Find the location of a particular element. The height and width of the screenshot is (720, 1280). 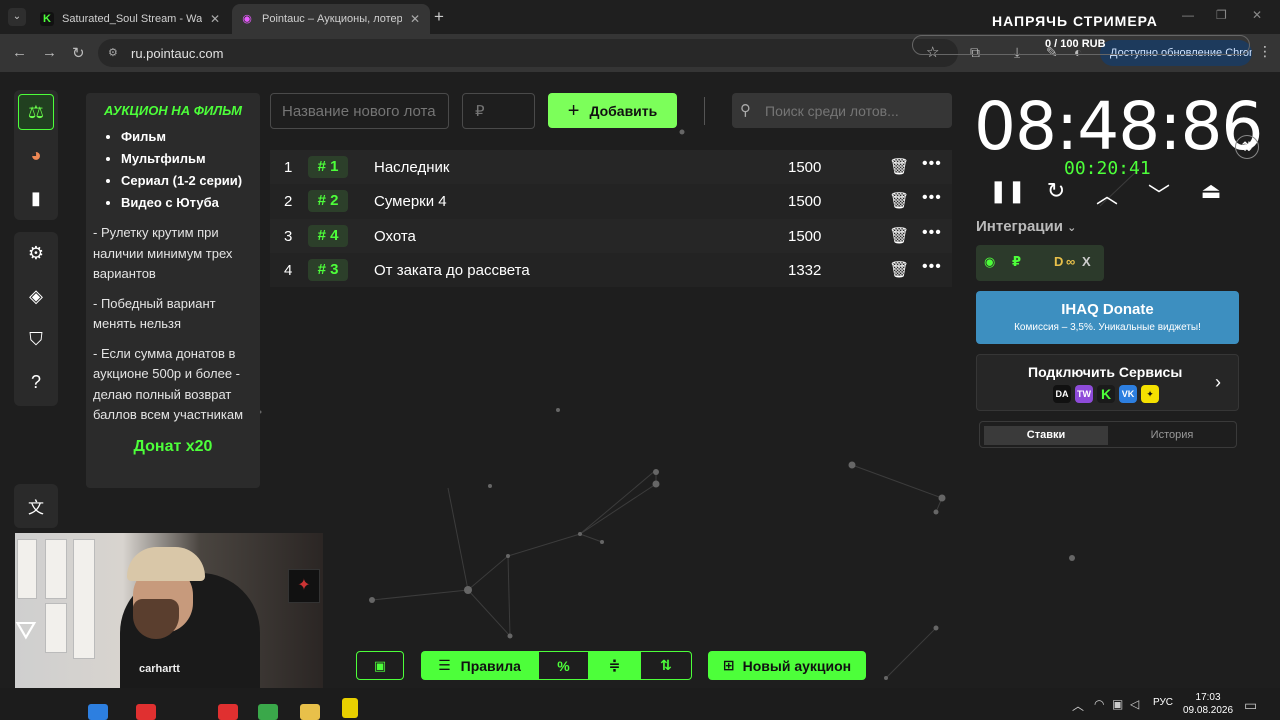

browser-menu-icon: ⋮ is located at coordinates (1265, 51).